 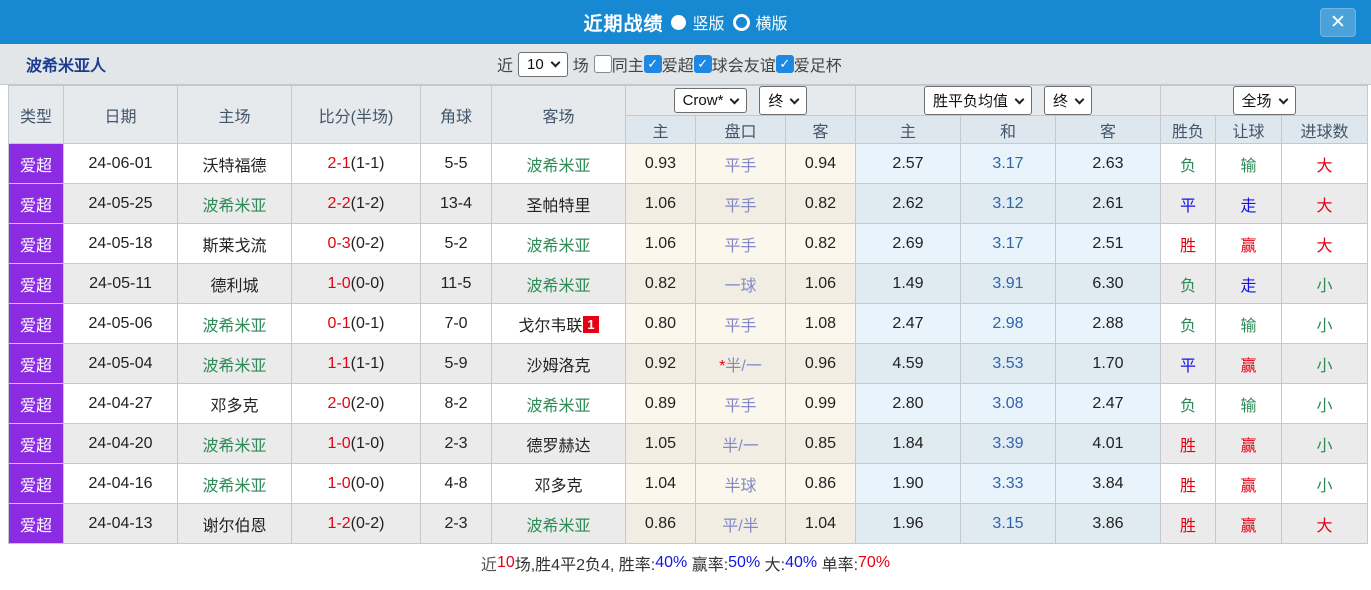 What do you see at coordinates (356, 243) in the screenshot?
I see `cell-score: 0-3(0-2)` at bounding box center [356, 243].